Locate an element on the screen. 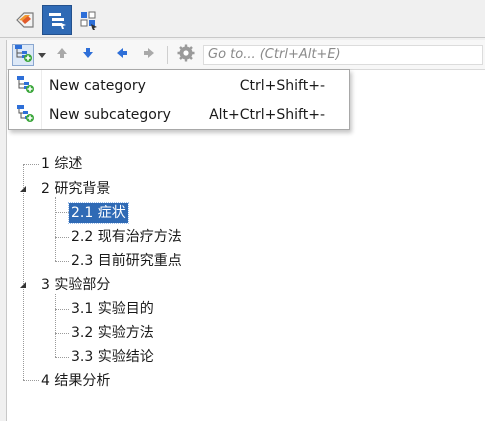  tree-node-1: 1 综述 is located at coordinates (61, 164).